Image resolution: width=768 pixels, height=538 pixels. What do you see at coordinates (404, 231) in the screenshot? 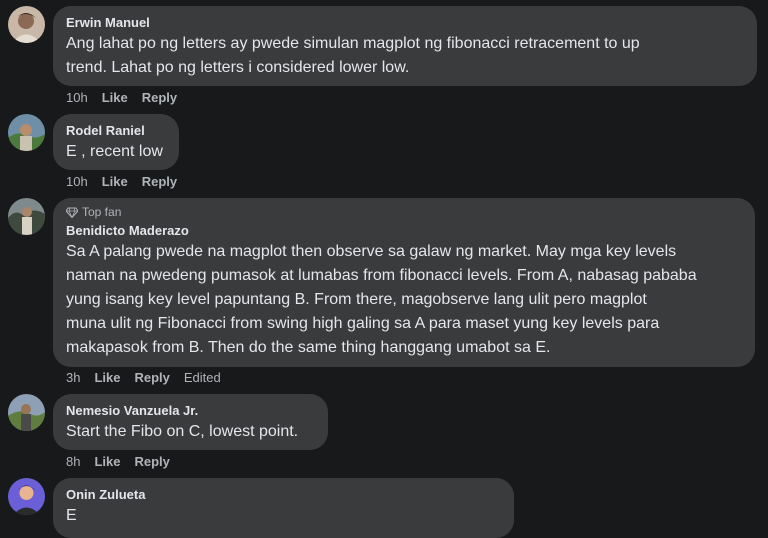
I see `comment-author: Benidicto Maderazo` at bounding box center [404, 231].